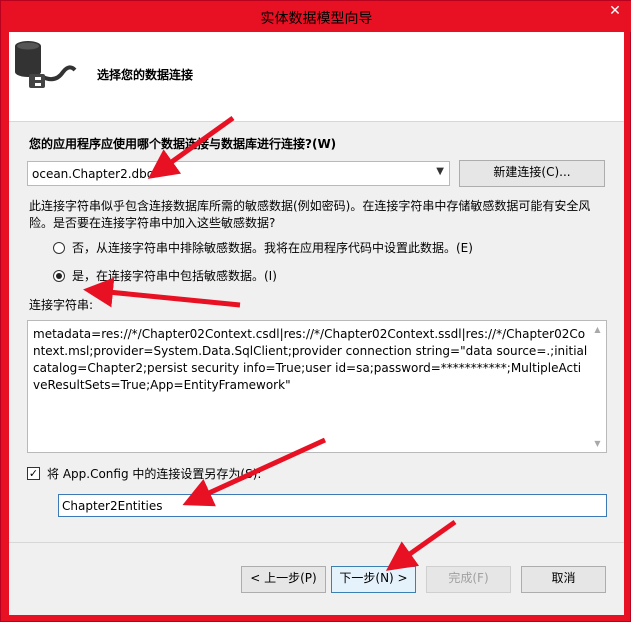  What do you see at coordinates (615, 11) in the screenshot?
I see `close-icon: ✕` at bounding box center [615, 11].